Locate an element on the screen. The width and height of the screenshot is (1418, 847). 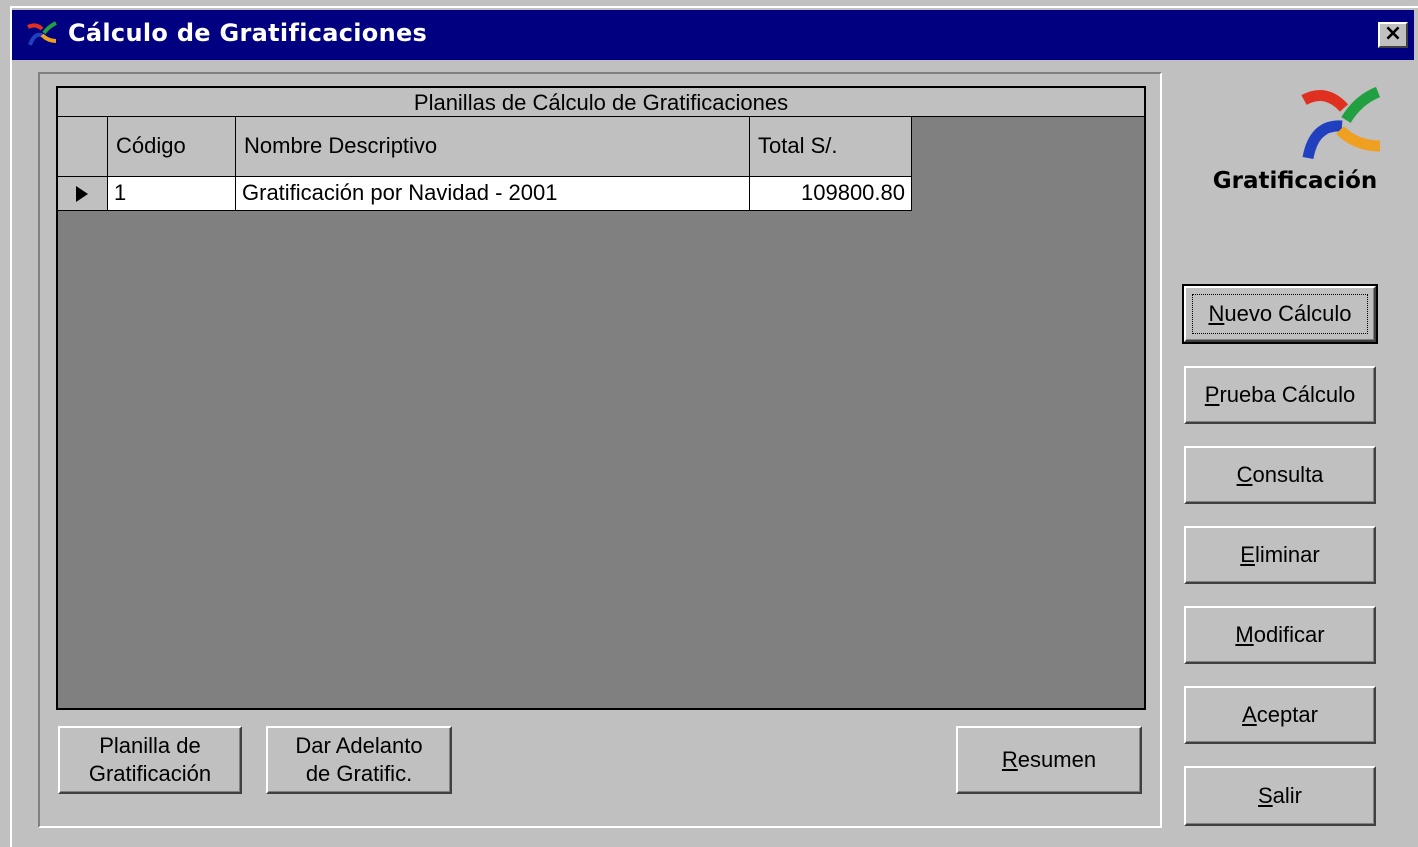
modificar-button: Modificar is located at coordinates (1280, 635).